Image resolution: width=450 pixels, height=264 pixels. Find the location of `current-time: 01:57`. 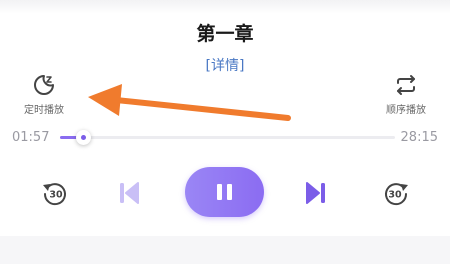

current-time: 01:57 is located at coordinates (31, 137).